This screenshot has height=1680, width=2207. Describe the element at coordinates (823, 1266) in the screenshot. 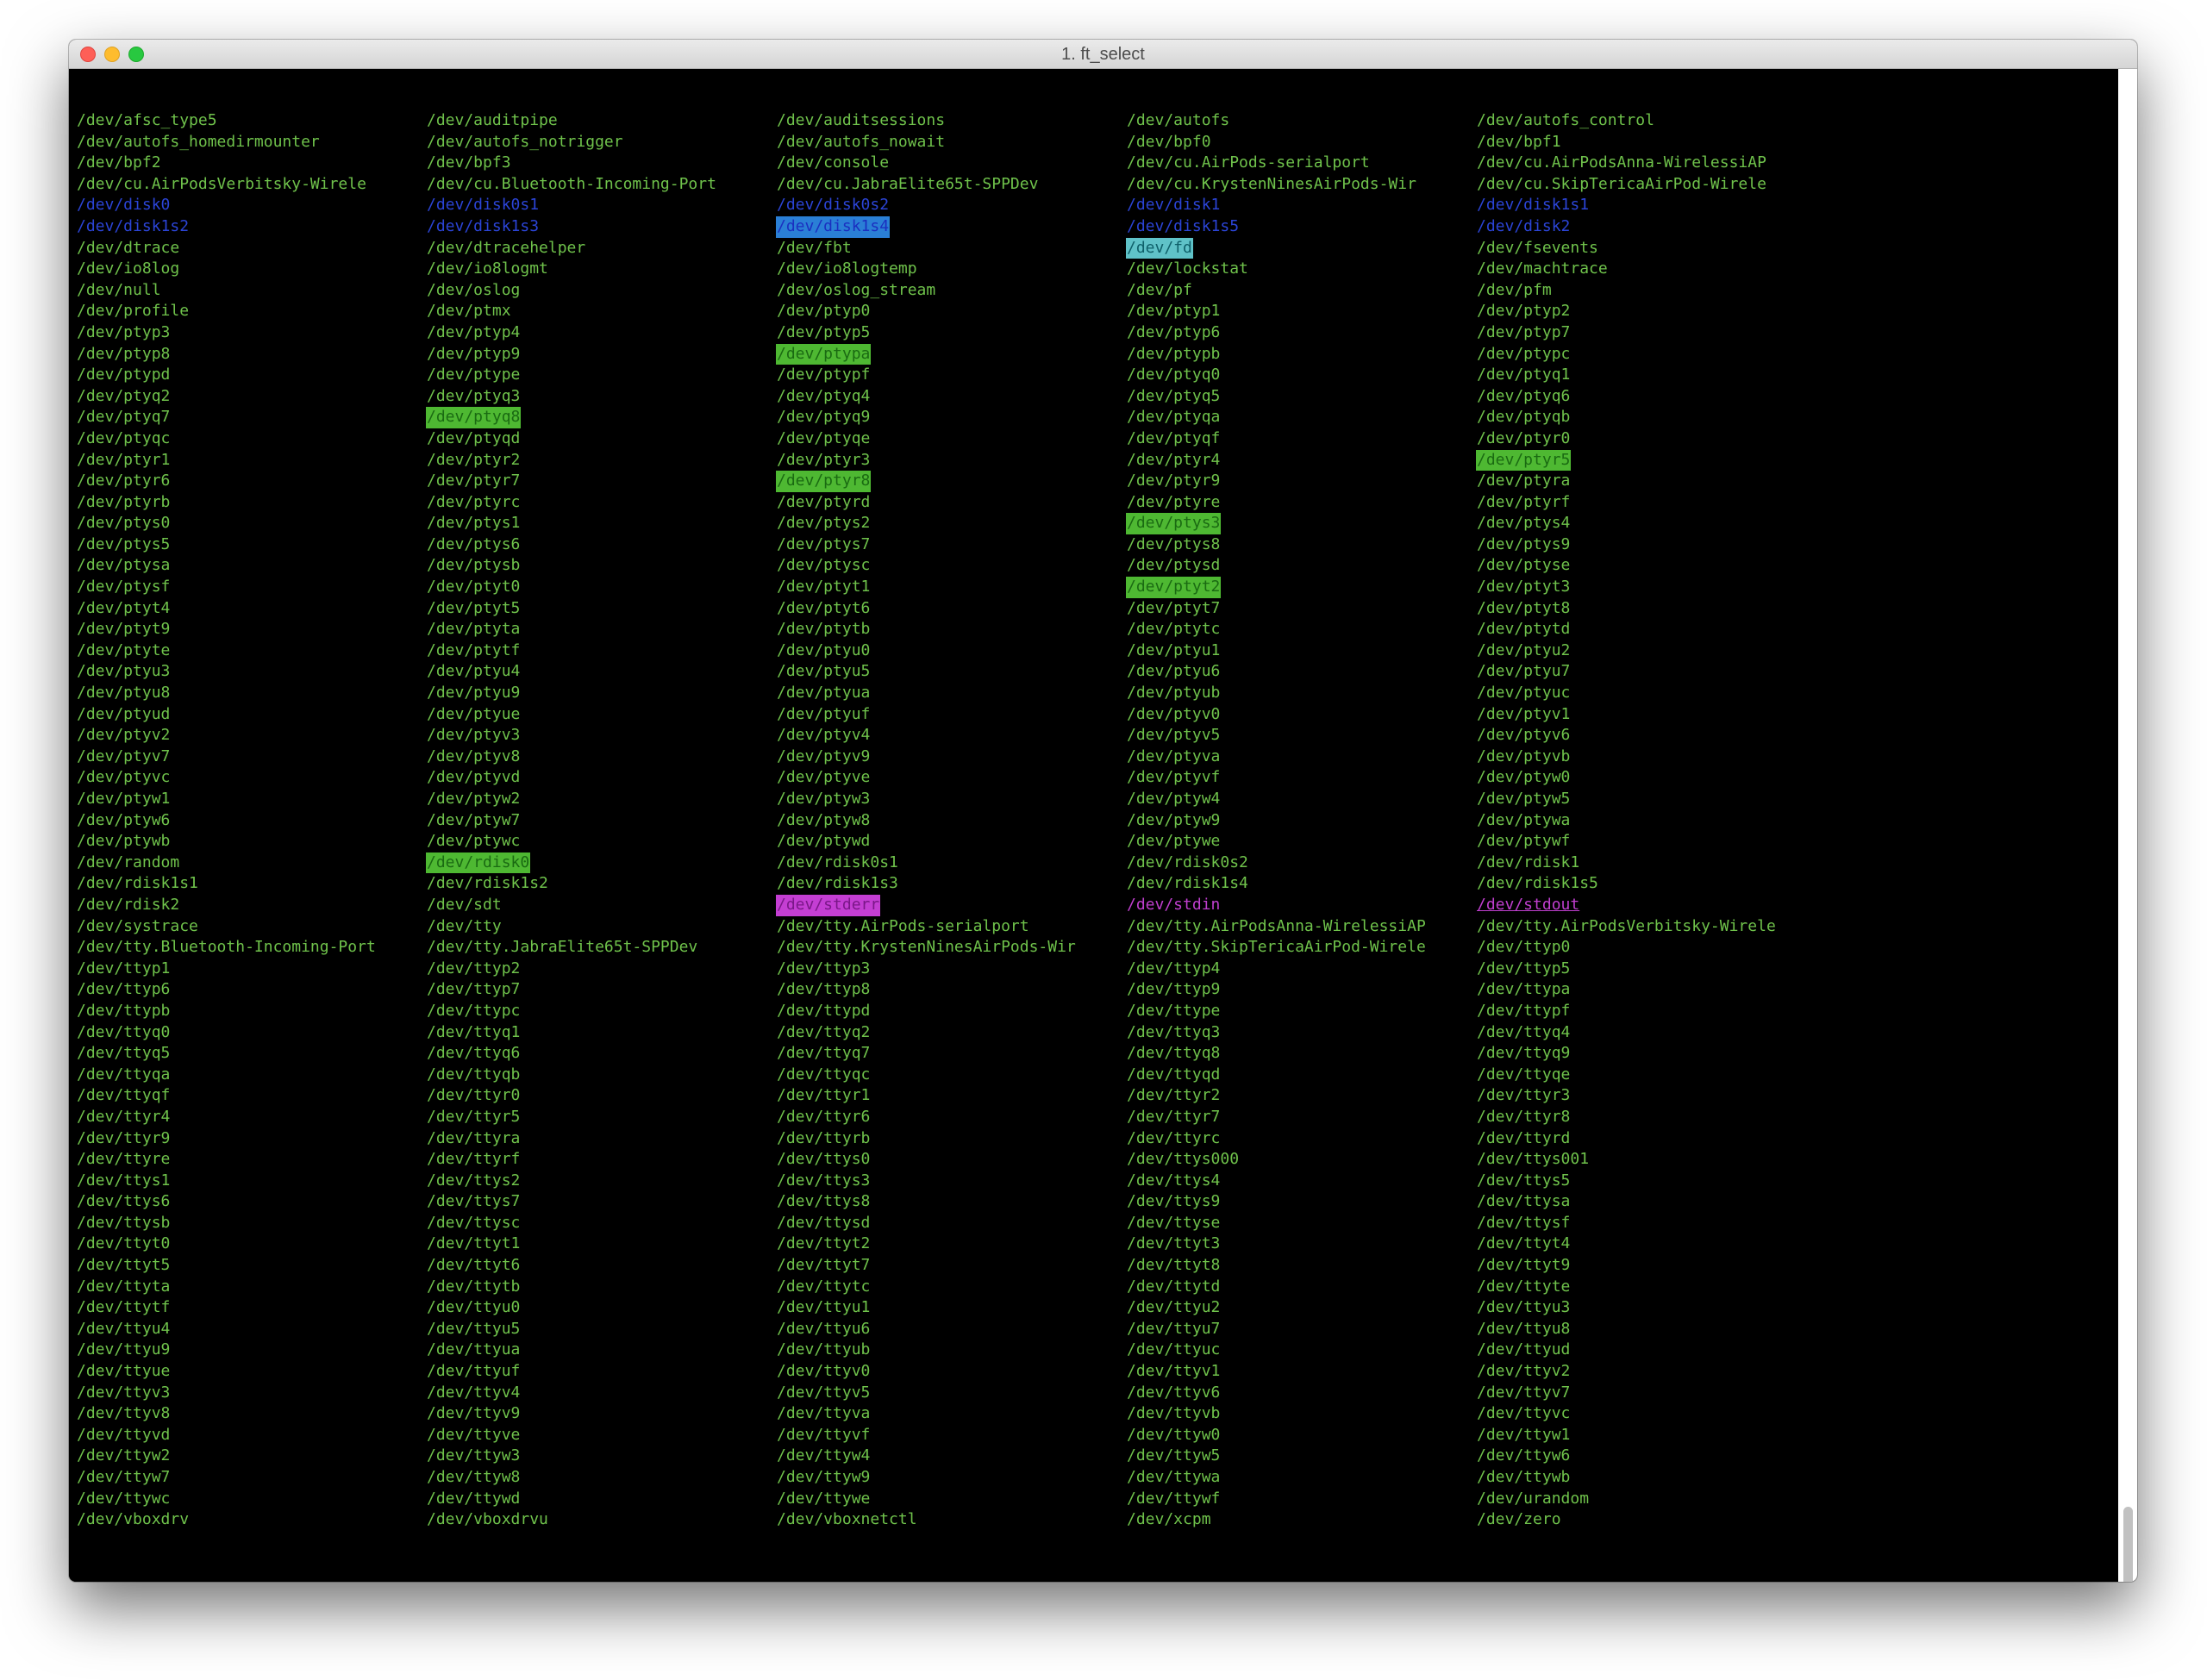

I see `file-entry: /dev/ttyt7` at that location.